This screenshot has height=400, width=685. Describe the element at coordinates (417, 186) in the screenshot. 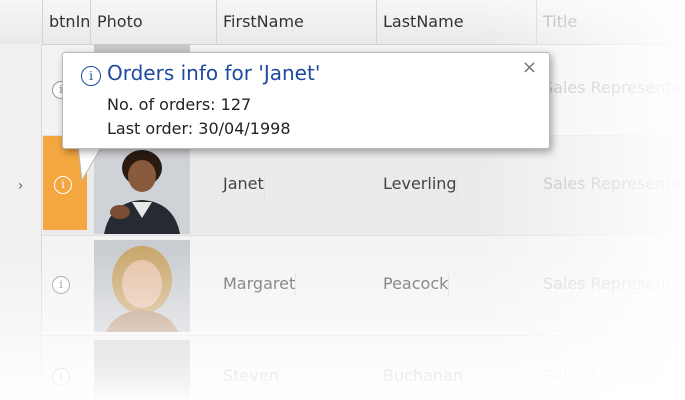

I see `lastname-cell: Leverling` at that location.